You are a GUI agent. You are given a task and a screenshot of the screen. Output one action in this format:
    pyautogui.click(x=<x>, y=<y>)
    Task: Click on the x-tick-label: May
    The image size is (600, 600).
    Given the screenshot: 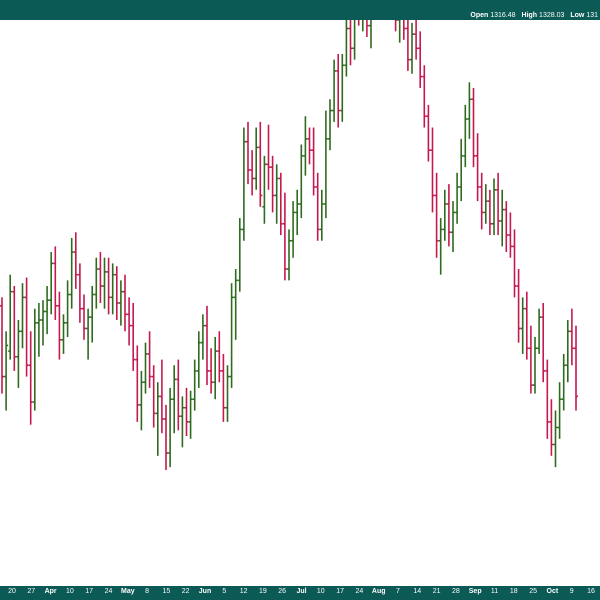 What is the action you would take?
    pyautogui.click(x=127, y=591)
    